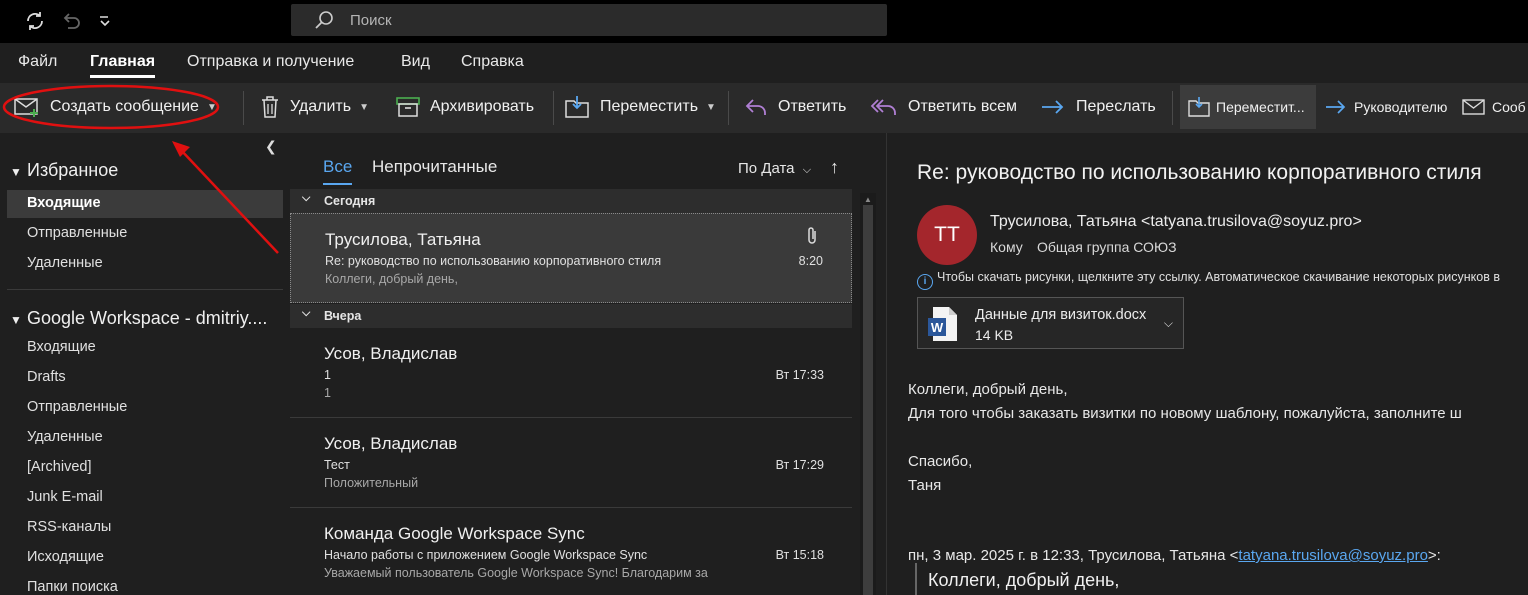 The height and width of the screenshot is (595, 1528). Describe the element at coordinates (434, 167) in the screenshot. I see `tab-unread: Непрочитанные` at that location.